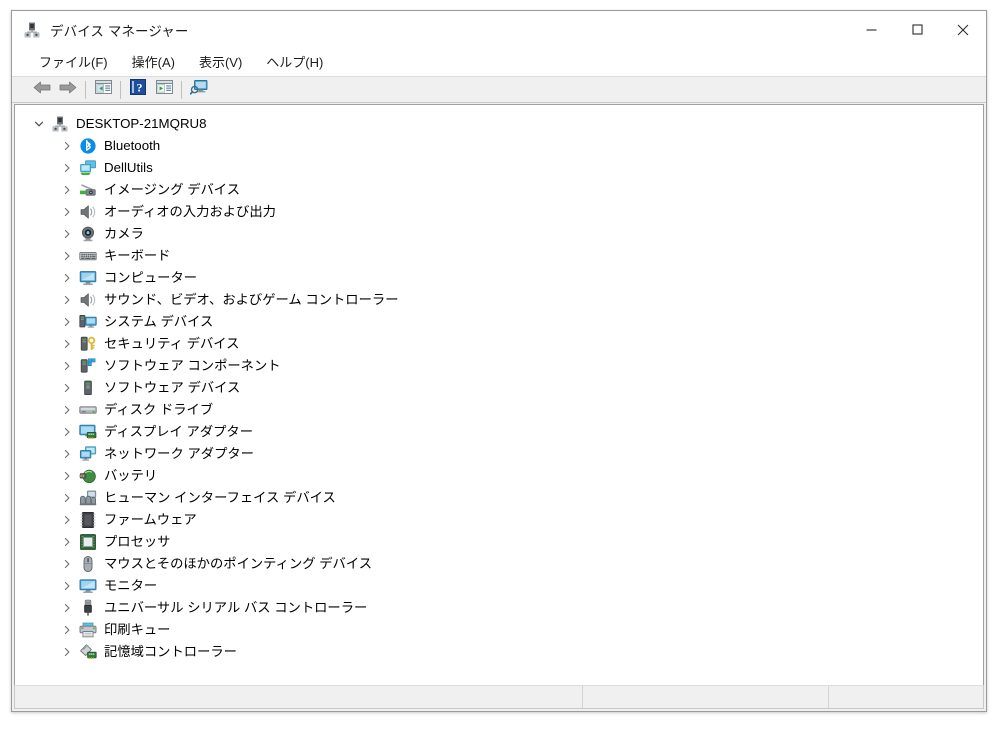 The width and height of the screenshot is (1000, 732). What do you see at coordinates (499, 432) in the screenshot?
I see `tree-node-display-adapters: ディスプレイ アダプター` at bounding box center [499, 432].